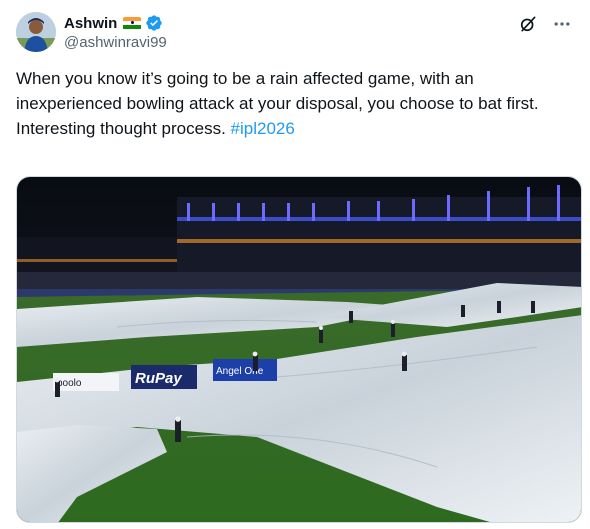  I want to click on avatar-image, so click(36, 32).